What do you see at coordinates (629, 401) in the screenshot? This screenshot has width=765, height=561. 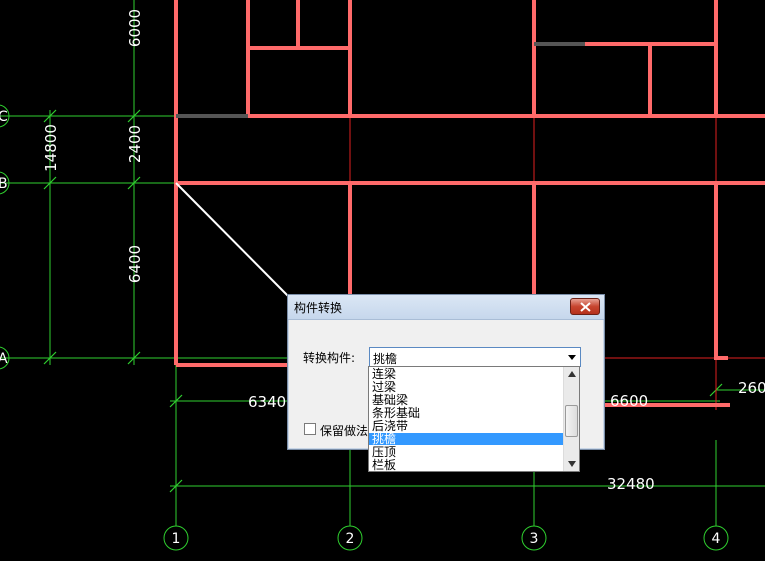 I see `dim-6600: 6600` at bounding box center [629, 401].